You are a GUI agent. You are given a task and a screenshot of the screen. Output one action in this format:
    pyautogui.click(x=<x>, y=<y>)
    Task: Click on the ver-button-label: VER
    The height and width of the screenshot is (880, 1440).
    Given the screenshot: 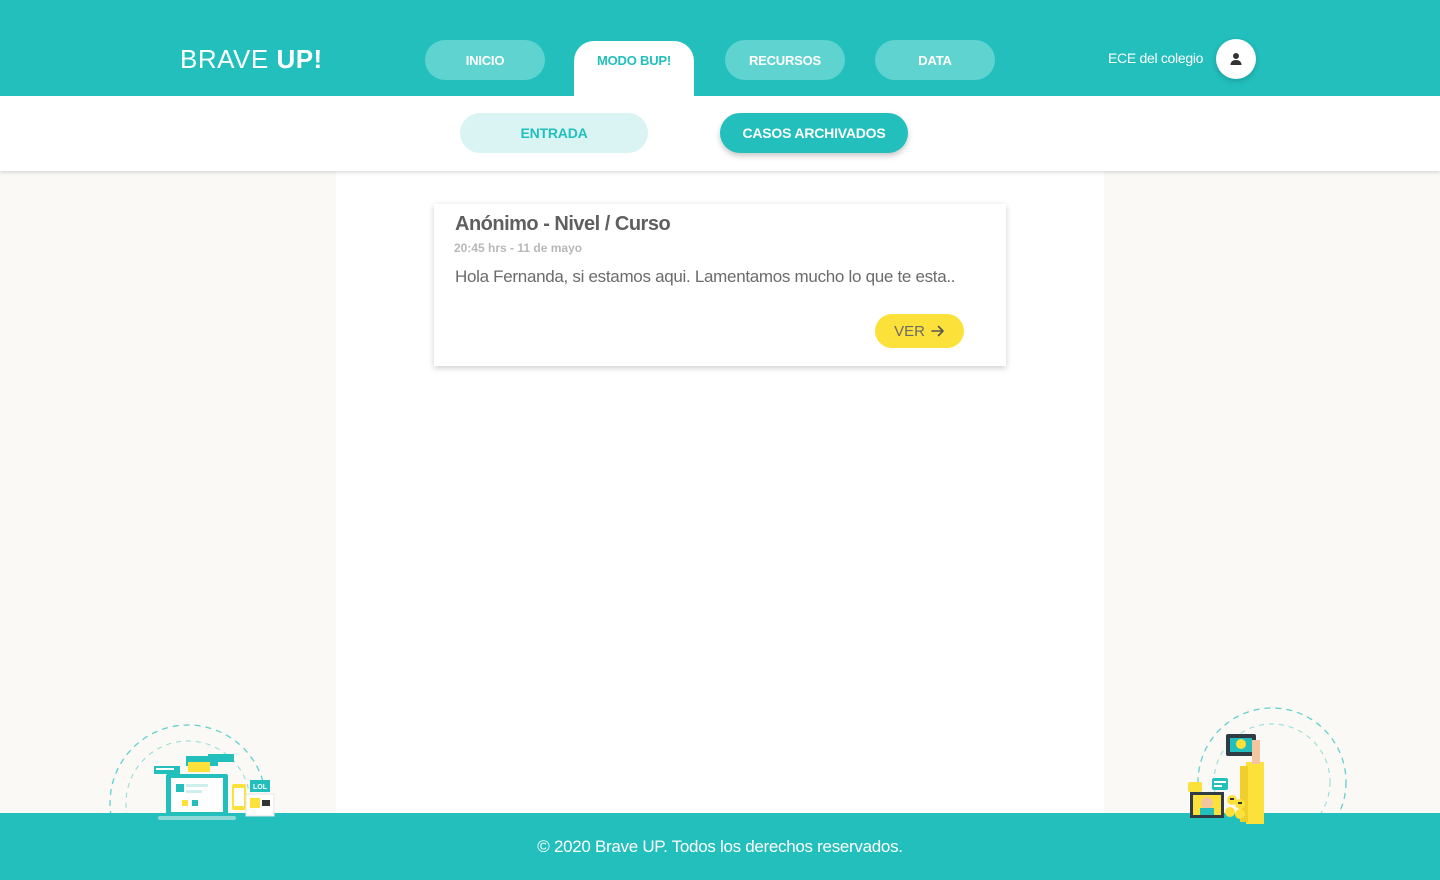 What is the action you would take?
    pyautogui.click(x=909, y=331)
    